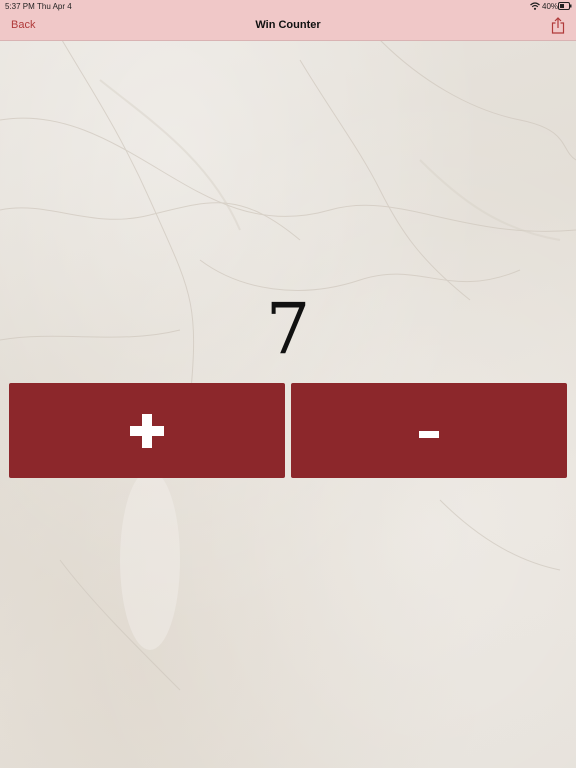 This screenshot has width=576, height=768. What do you see at coordinates (429, 434) in the screenshot?
I see `minus-icon` at bounding box center [429, 434].